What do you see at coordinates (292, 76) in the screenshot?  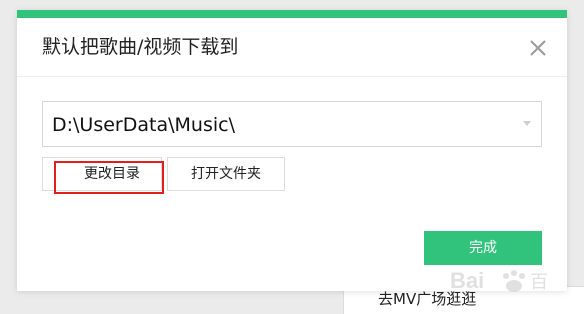 I see `header-divider` at bounding box center [292, 76].